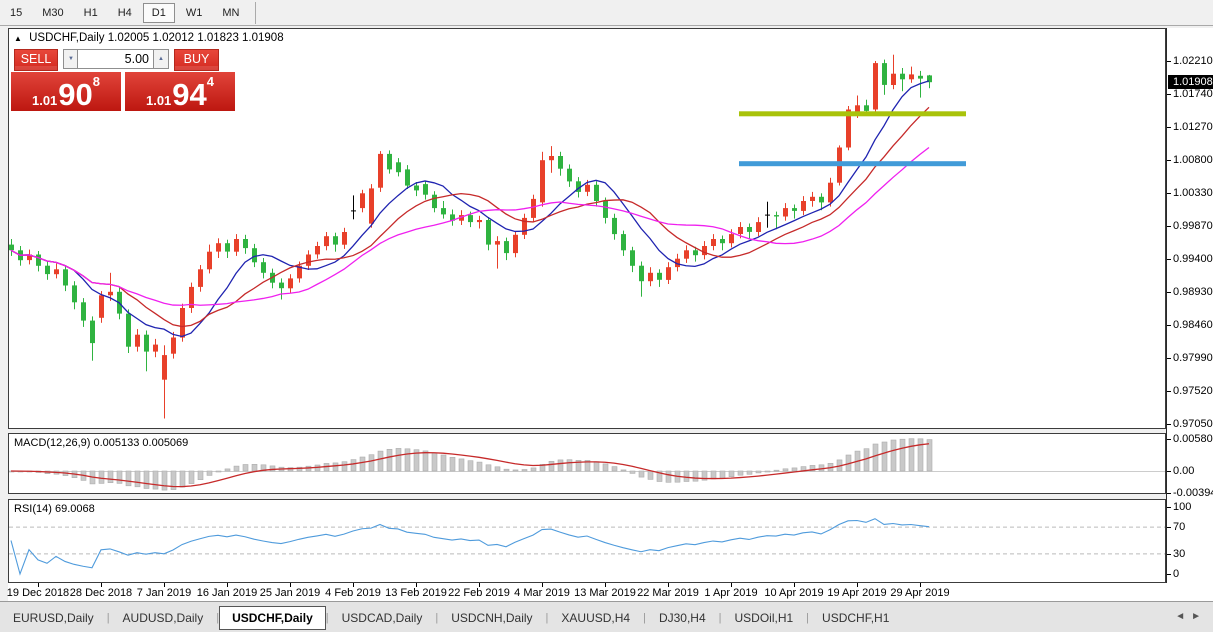 Image resolution: width=1213 pixels, height=632 pixels. I want to click on rsi-indicator-panel: RSI(14) 69.0068, so click(587, 541).